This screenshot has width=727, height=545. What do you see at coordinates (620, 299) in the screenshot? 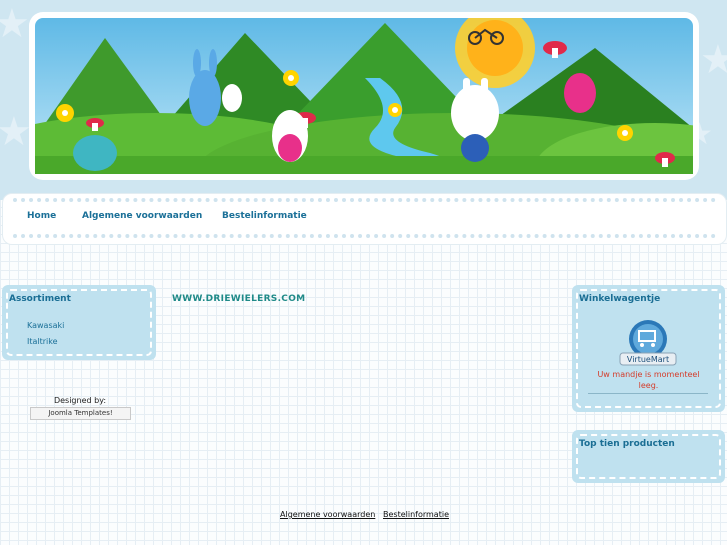
I see `cart-title: Winkelwagentje` at bounding box center [620, 299].